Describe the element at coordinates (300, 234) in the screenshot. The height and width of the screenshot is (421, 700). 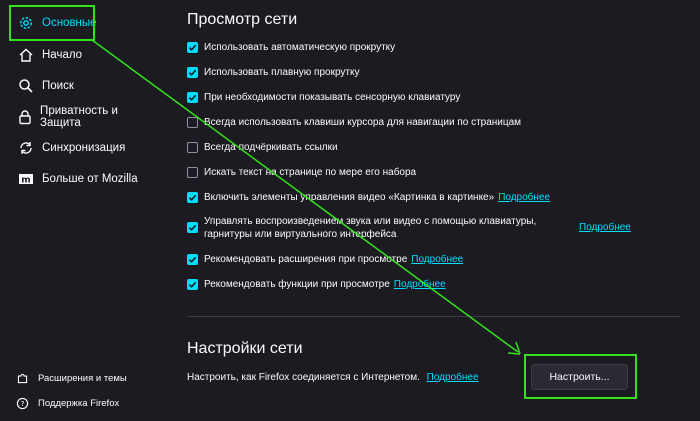
I see `option-label-line2: гарнитуры или виртуального интерфейса` at that location.